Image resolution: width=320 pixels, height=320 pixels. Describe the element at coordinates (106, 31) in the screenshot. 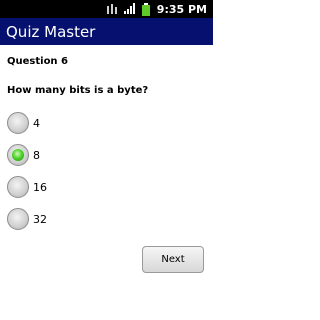

I see `title-bar: Quiz Master` at that location.